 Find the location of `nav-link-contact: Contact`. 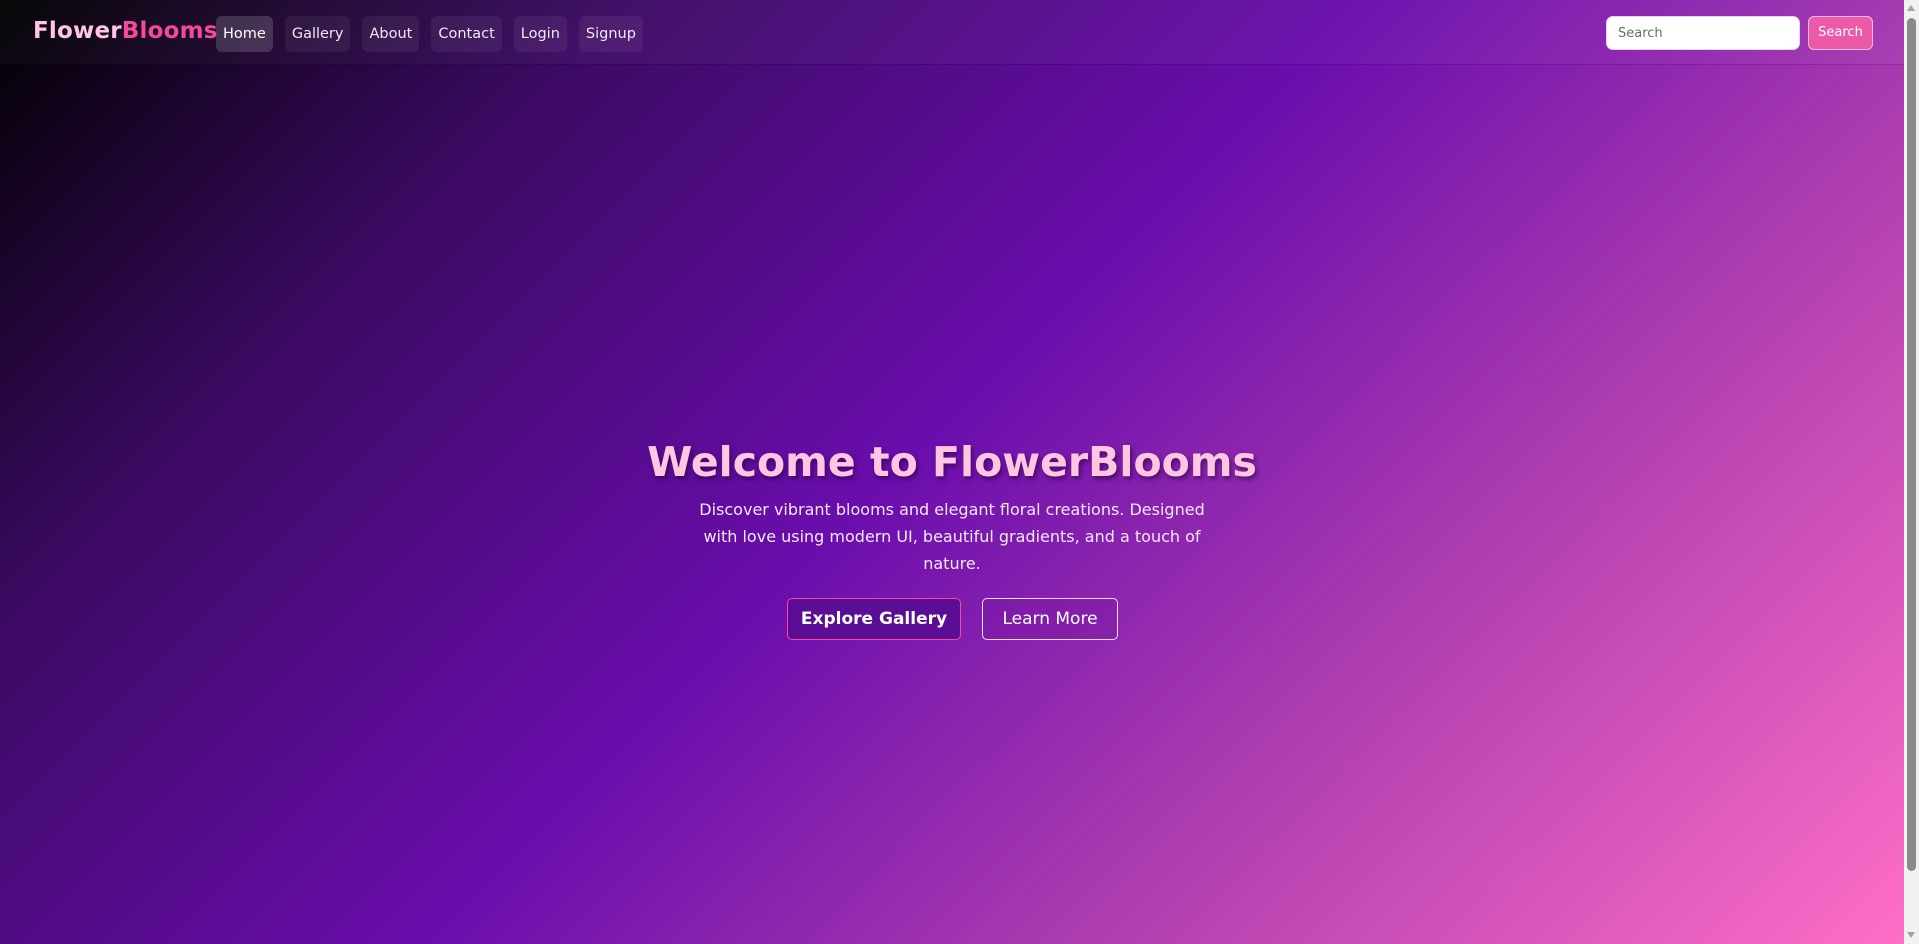

nav-link-contact: Contact is located at coordinates (466, 34).